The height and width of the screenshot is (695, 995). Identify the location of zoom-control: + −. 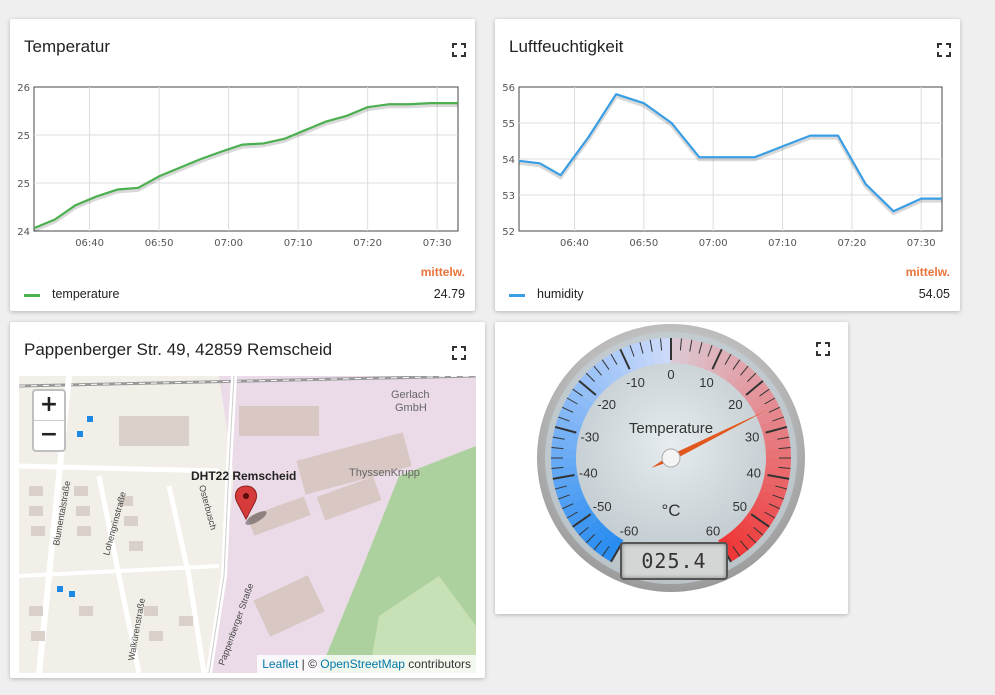
(49, 420).